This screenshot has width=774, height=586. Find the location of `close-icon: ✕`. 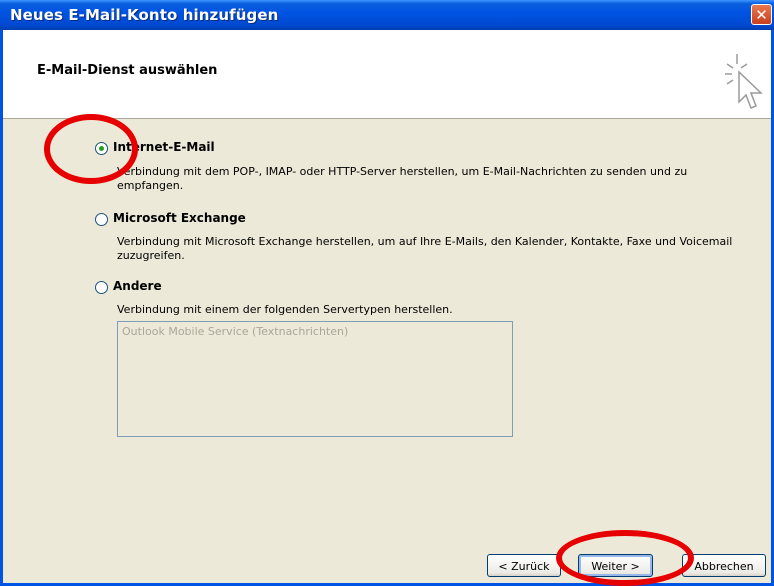

close-icon: ✕ is located at coordinates (761, 15).